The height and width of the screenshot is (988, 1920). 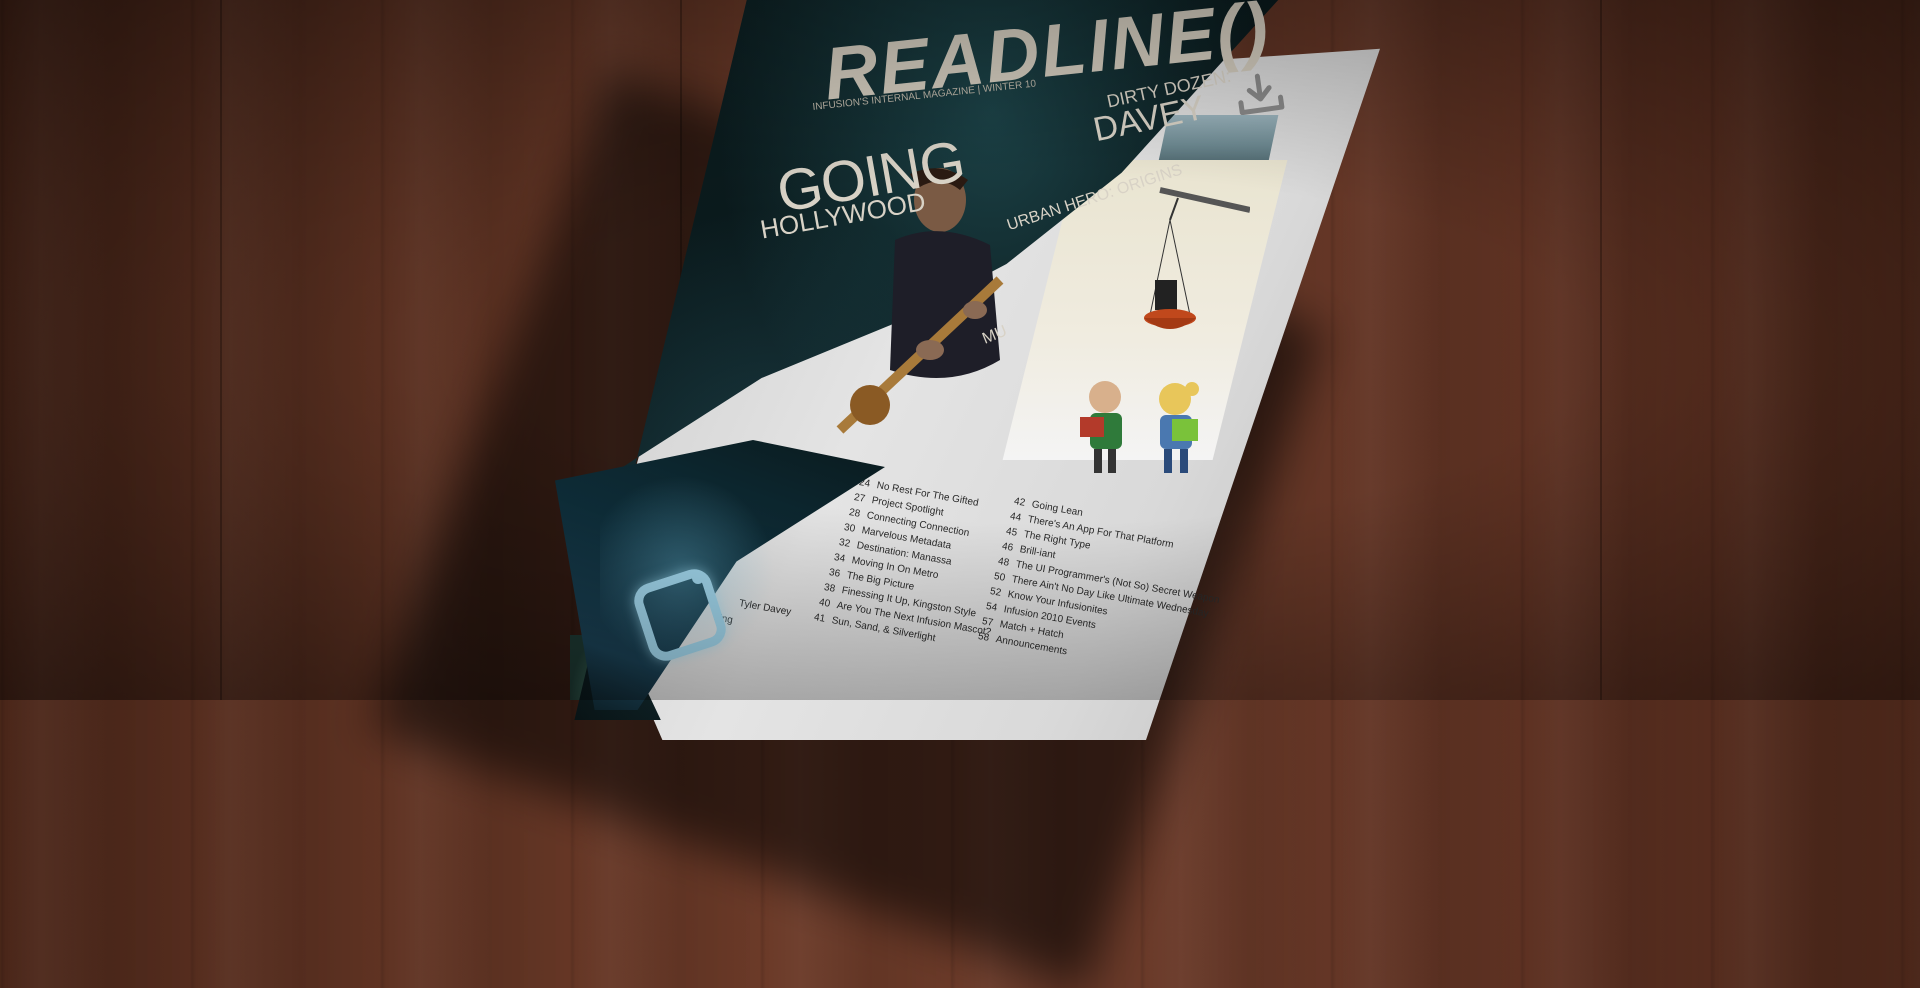 What do you see at coordinates (1139, 427) in the screenshot?
I see `kids-illustration` at bounding box center [1139, 427].